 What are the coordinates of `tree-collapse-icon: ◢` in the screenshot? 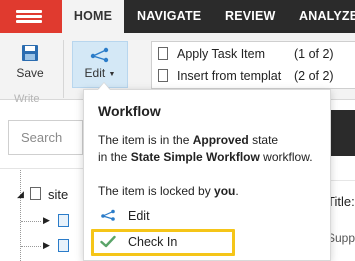 It's located at (20, 194).